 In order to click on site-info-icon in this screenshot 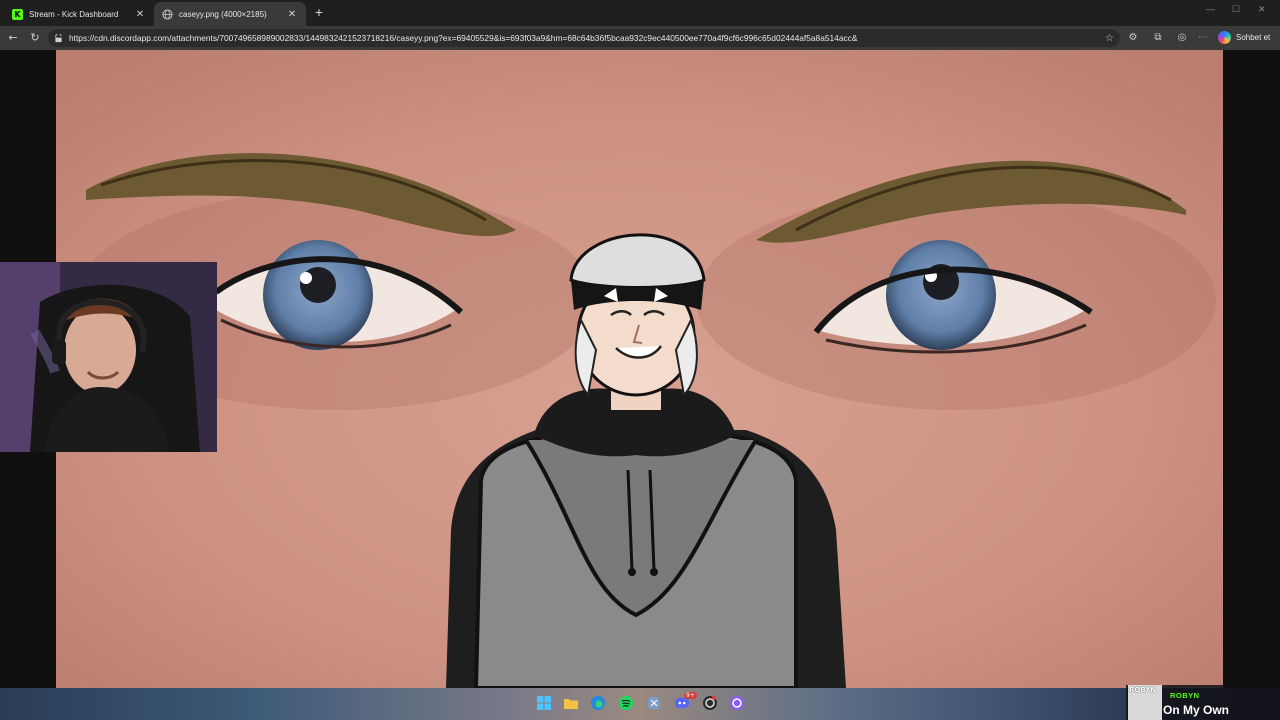, I will do `click(58, 38)`.